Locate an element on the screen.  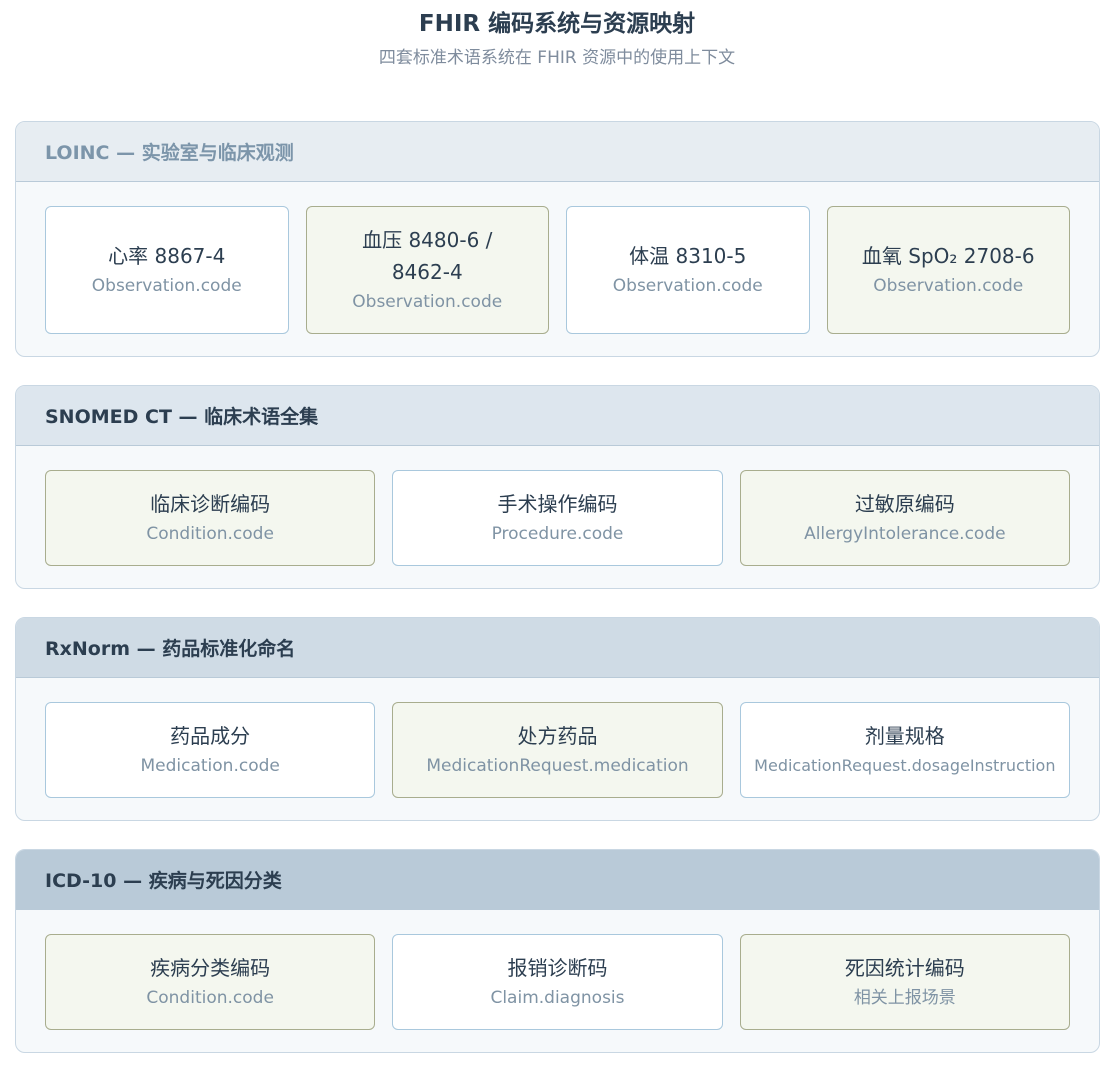
card-title: 报销诊断码 is located at coordinates (557, 968).